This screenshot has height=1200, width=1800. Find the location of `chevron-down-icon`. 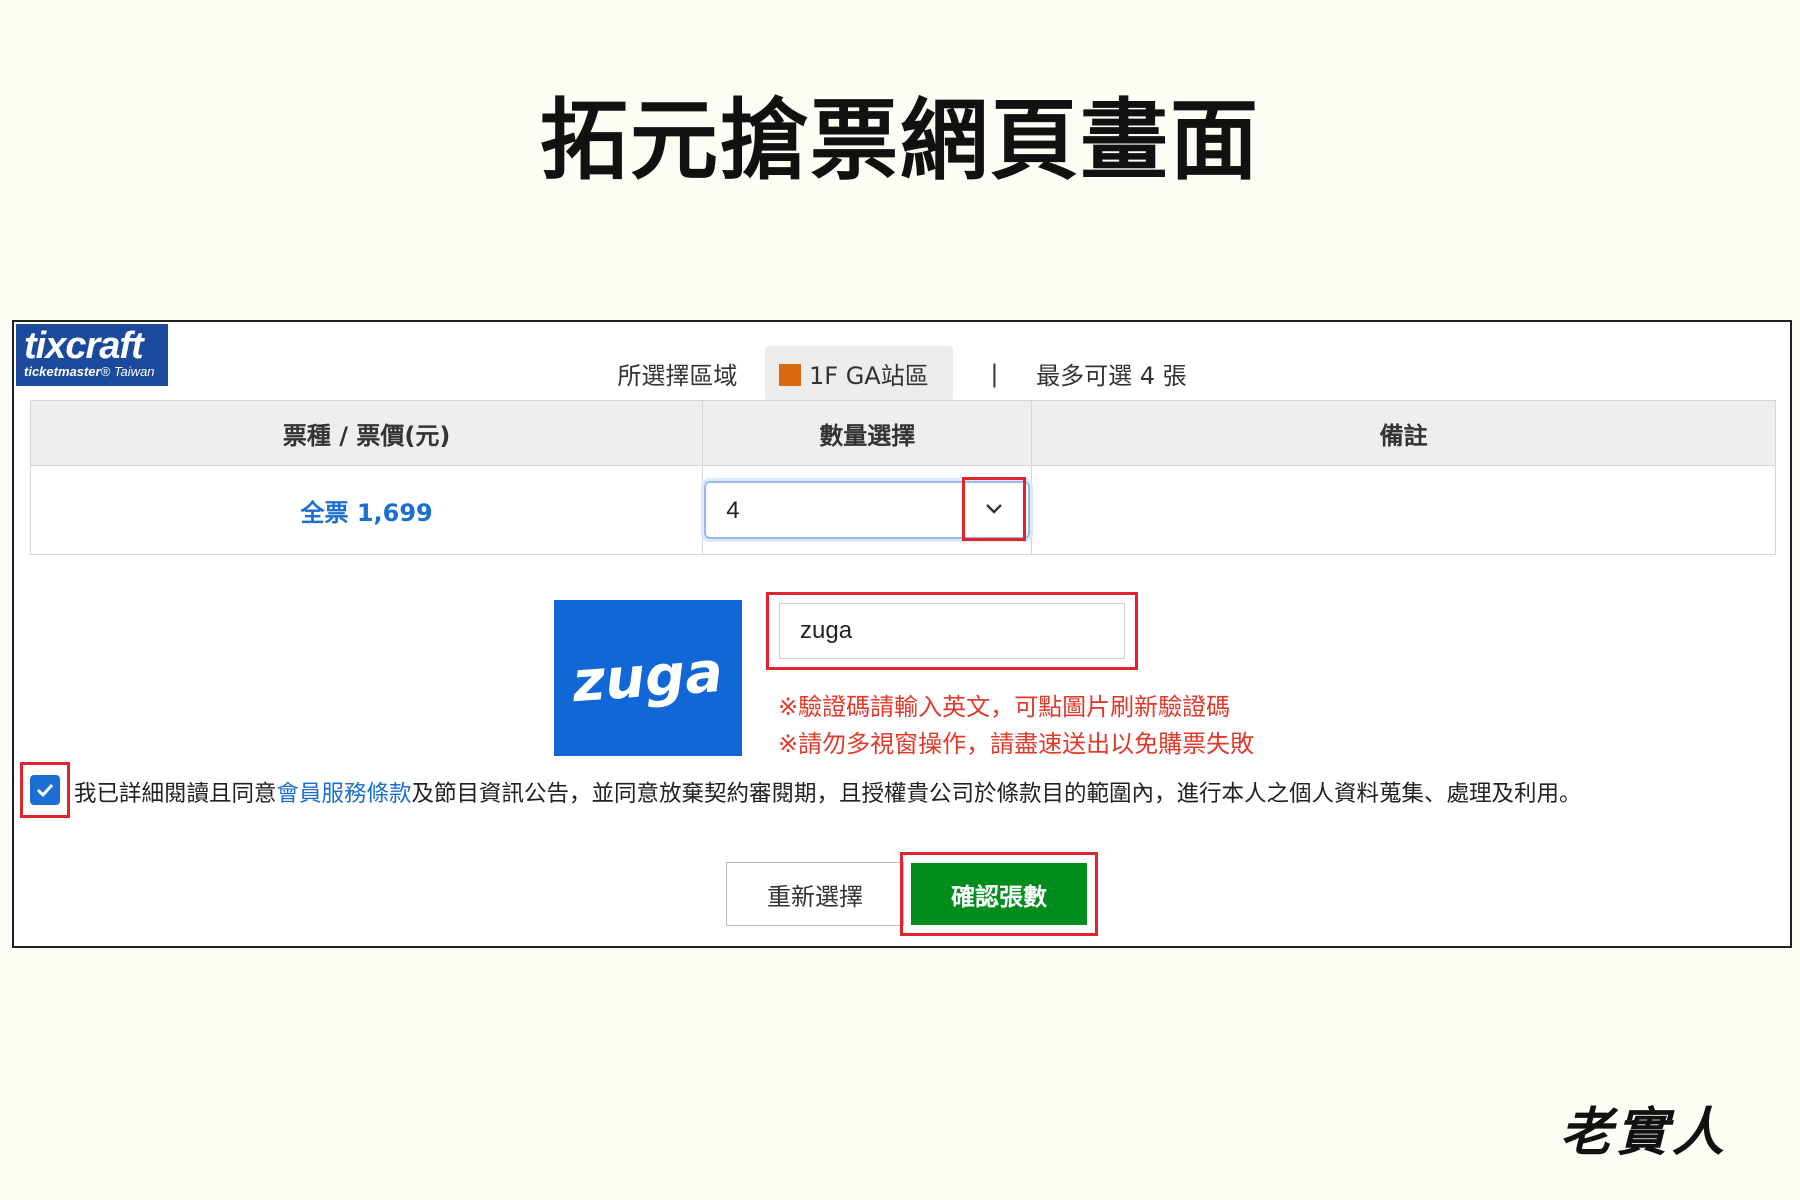

chevron-down-icon is located at coordinates (994, 509).